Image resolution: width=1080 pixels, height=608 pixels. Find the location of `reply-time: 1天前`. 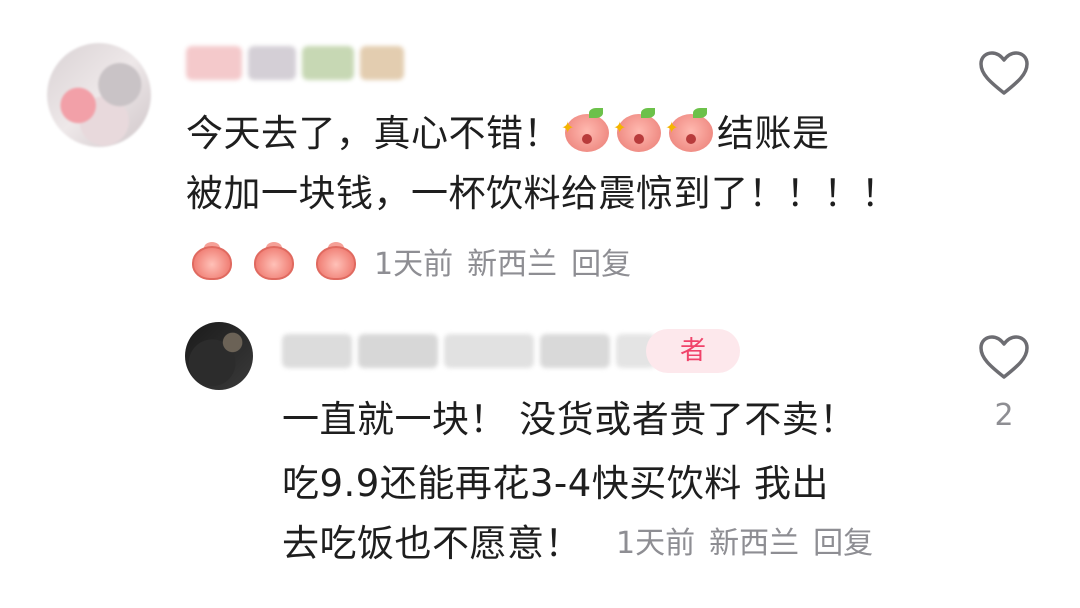

reply-time: 1天前 is located at coordinates (656, 543).